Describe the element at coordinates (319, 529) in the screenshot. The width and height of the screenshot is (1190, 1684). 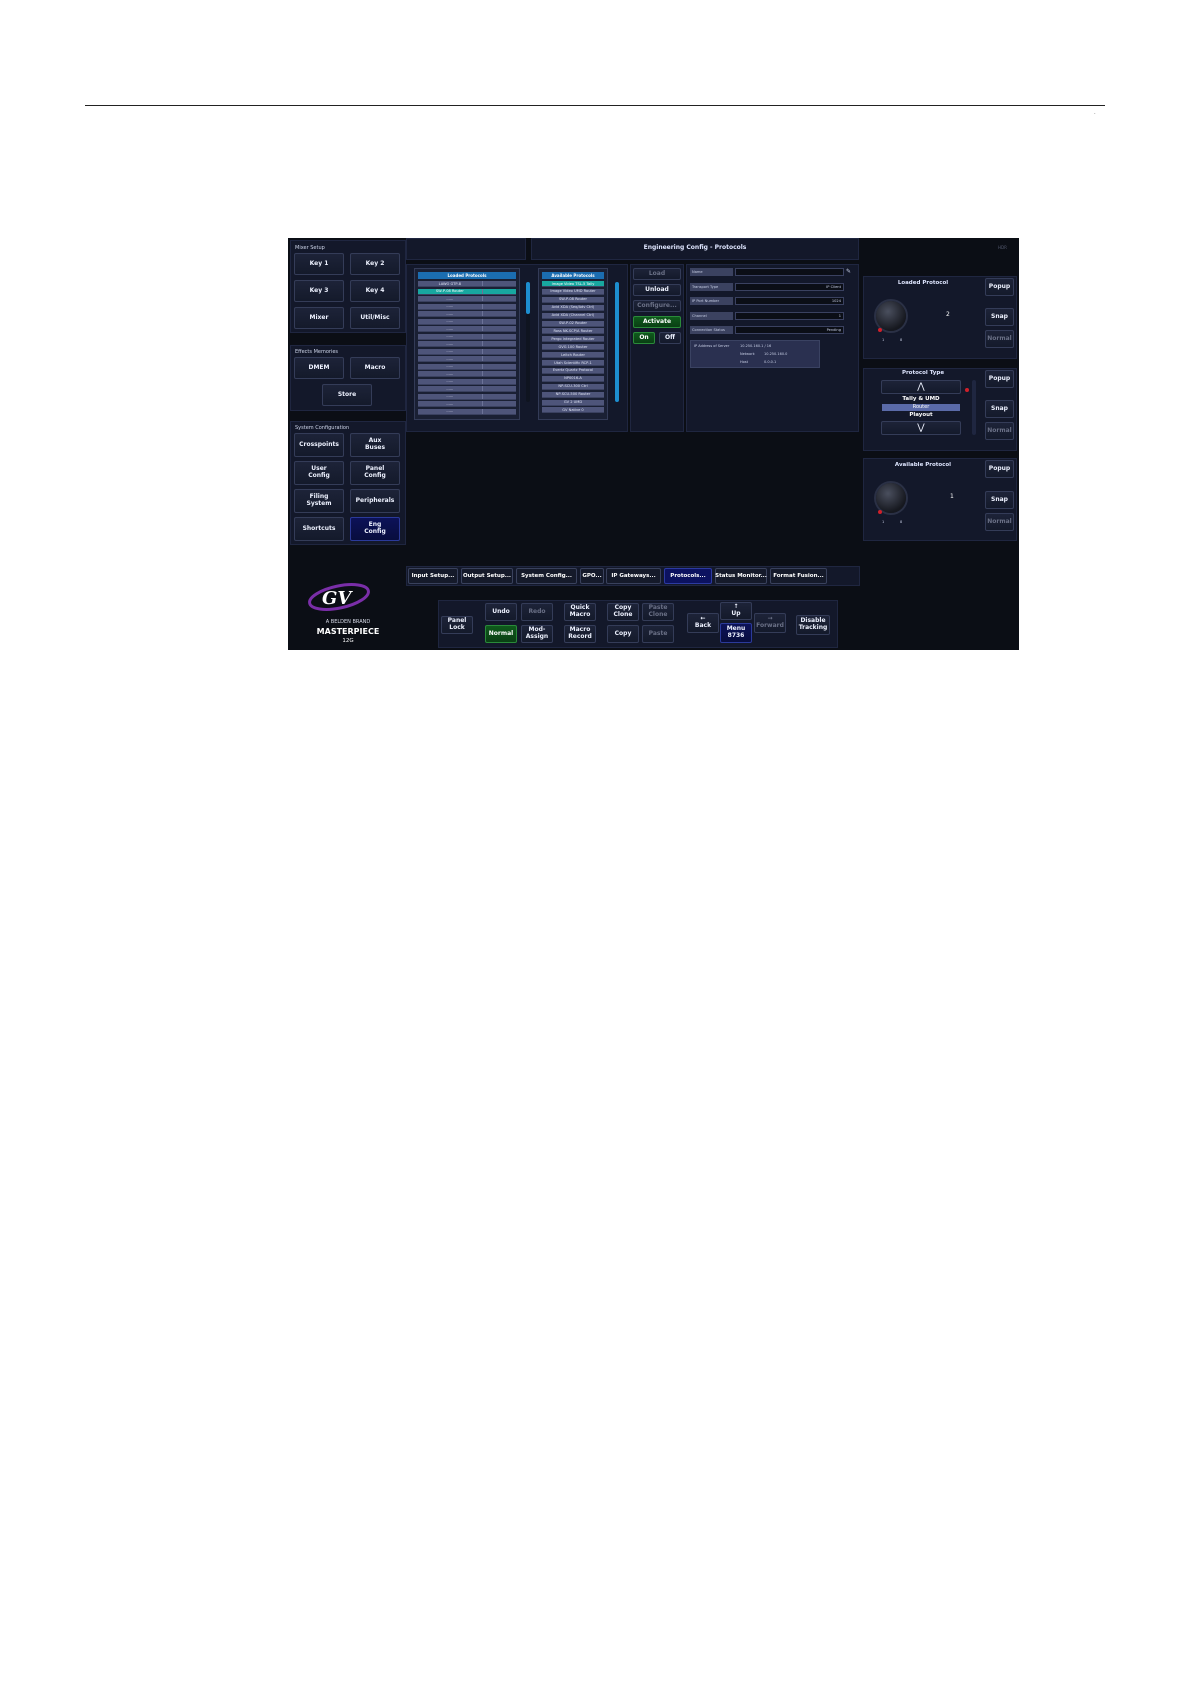
I see `shortcuts-button: Shortcuts` at that location.